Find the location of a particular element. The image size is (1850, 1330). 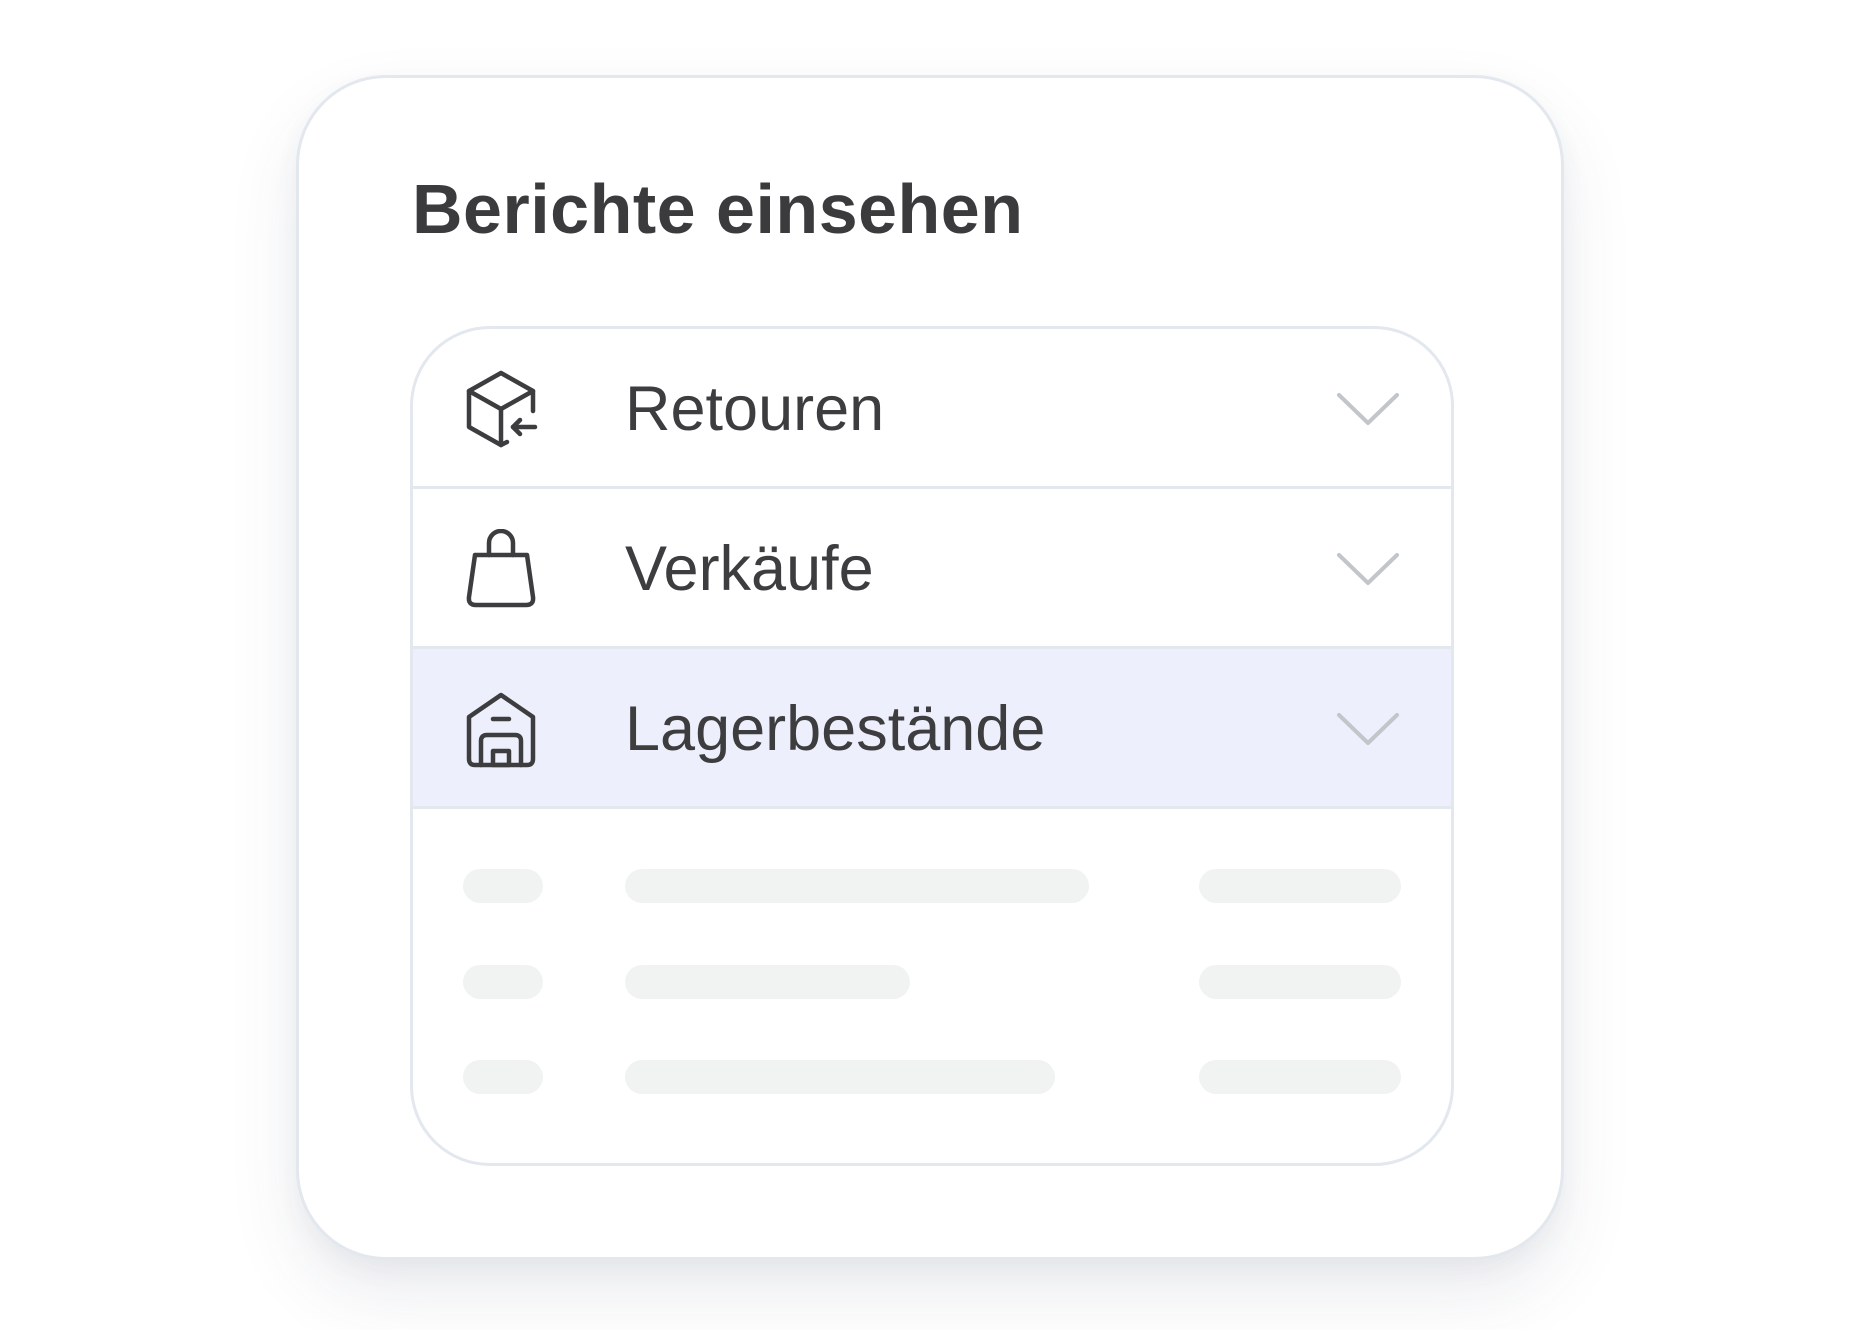

box-return-icon is located at coordinates (501, 409).